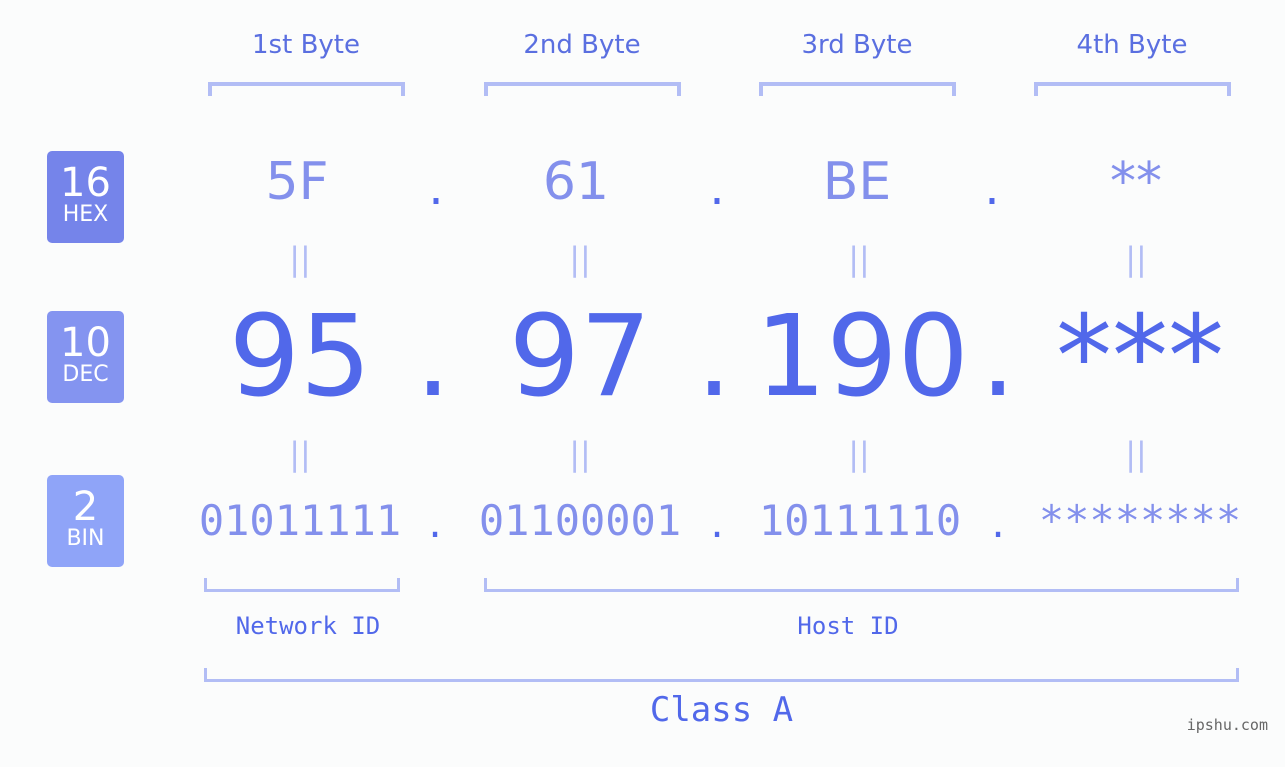  What do you see at coordinates (721, 710) in the screenshot?
I see `class-label: Class A` at bounding box center [721, 710].